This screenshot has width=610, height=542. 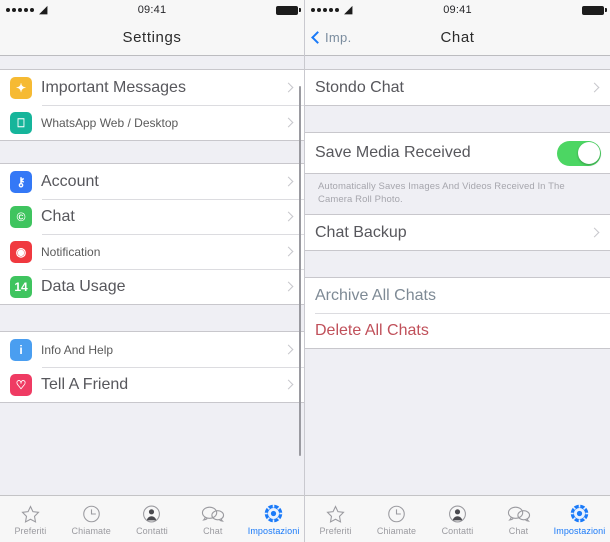 I want to click on sidebar-item-chat: © Chat, so click(x=152, y=216).